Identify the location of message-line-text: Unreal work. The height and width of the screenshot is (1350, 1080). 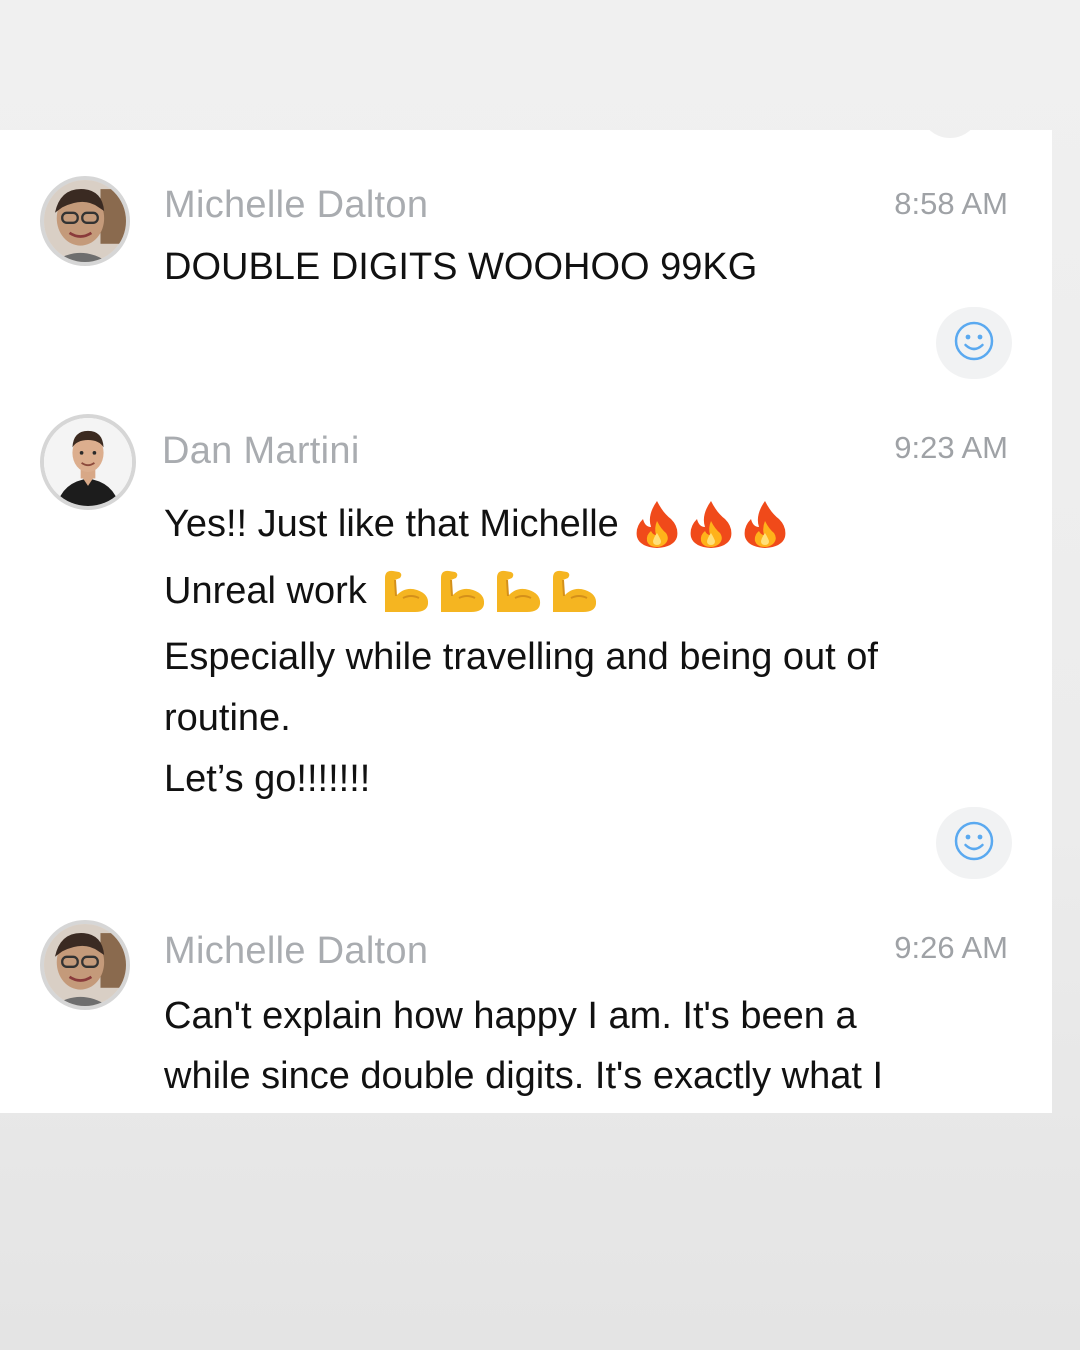
(265, 590).